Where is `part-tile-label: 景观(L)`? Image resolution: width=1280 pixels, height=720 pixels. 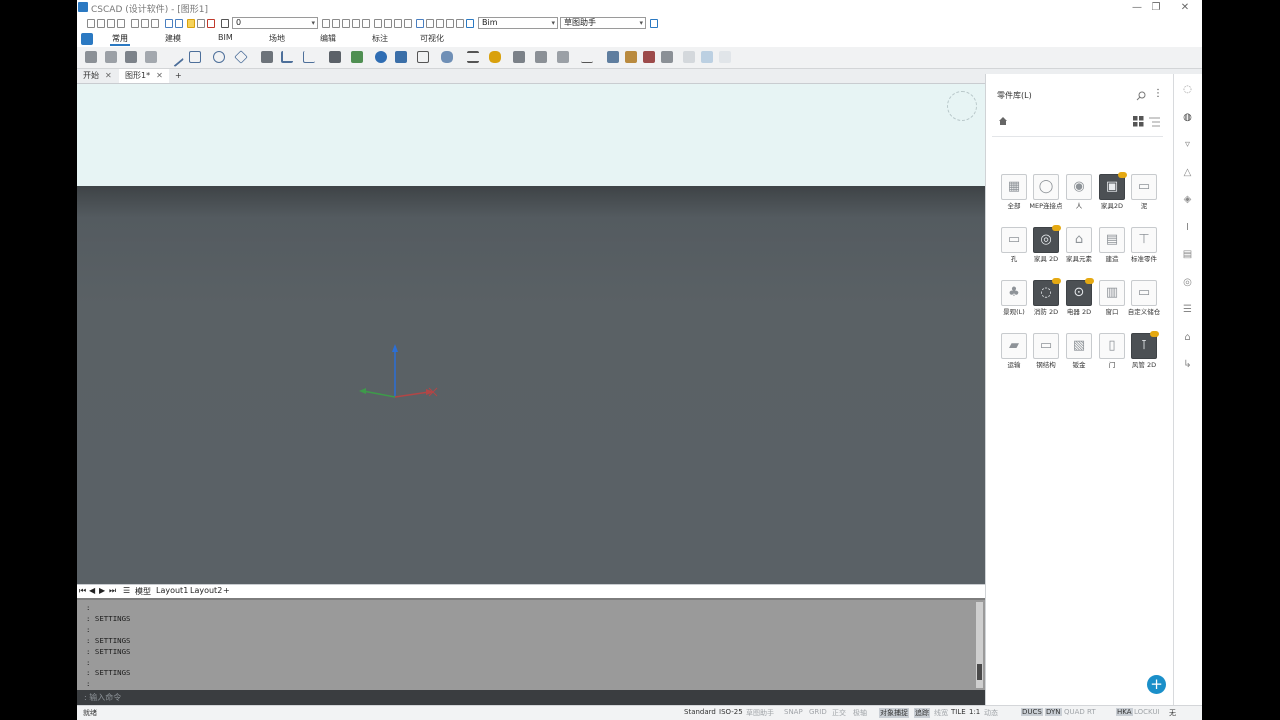 part-tile-label: 景观(L) is located at coordinates (1014, 312).